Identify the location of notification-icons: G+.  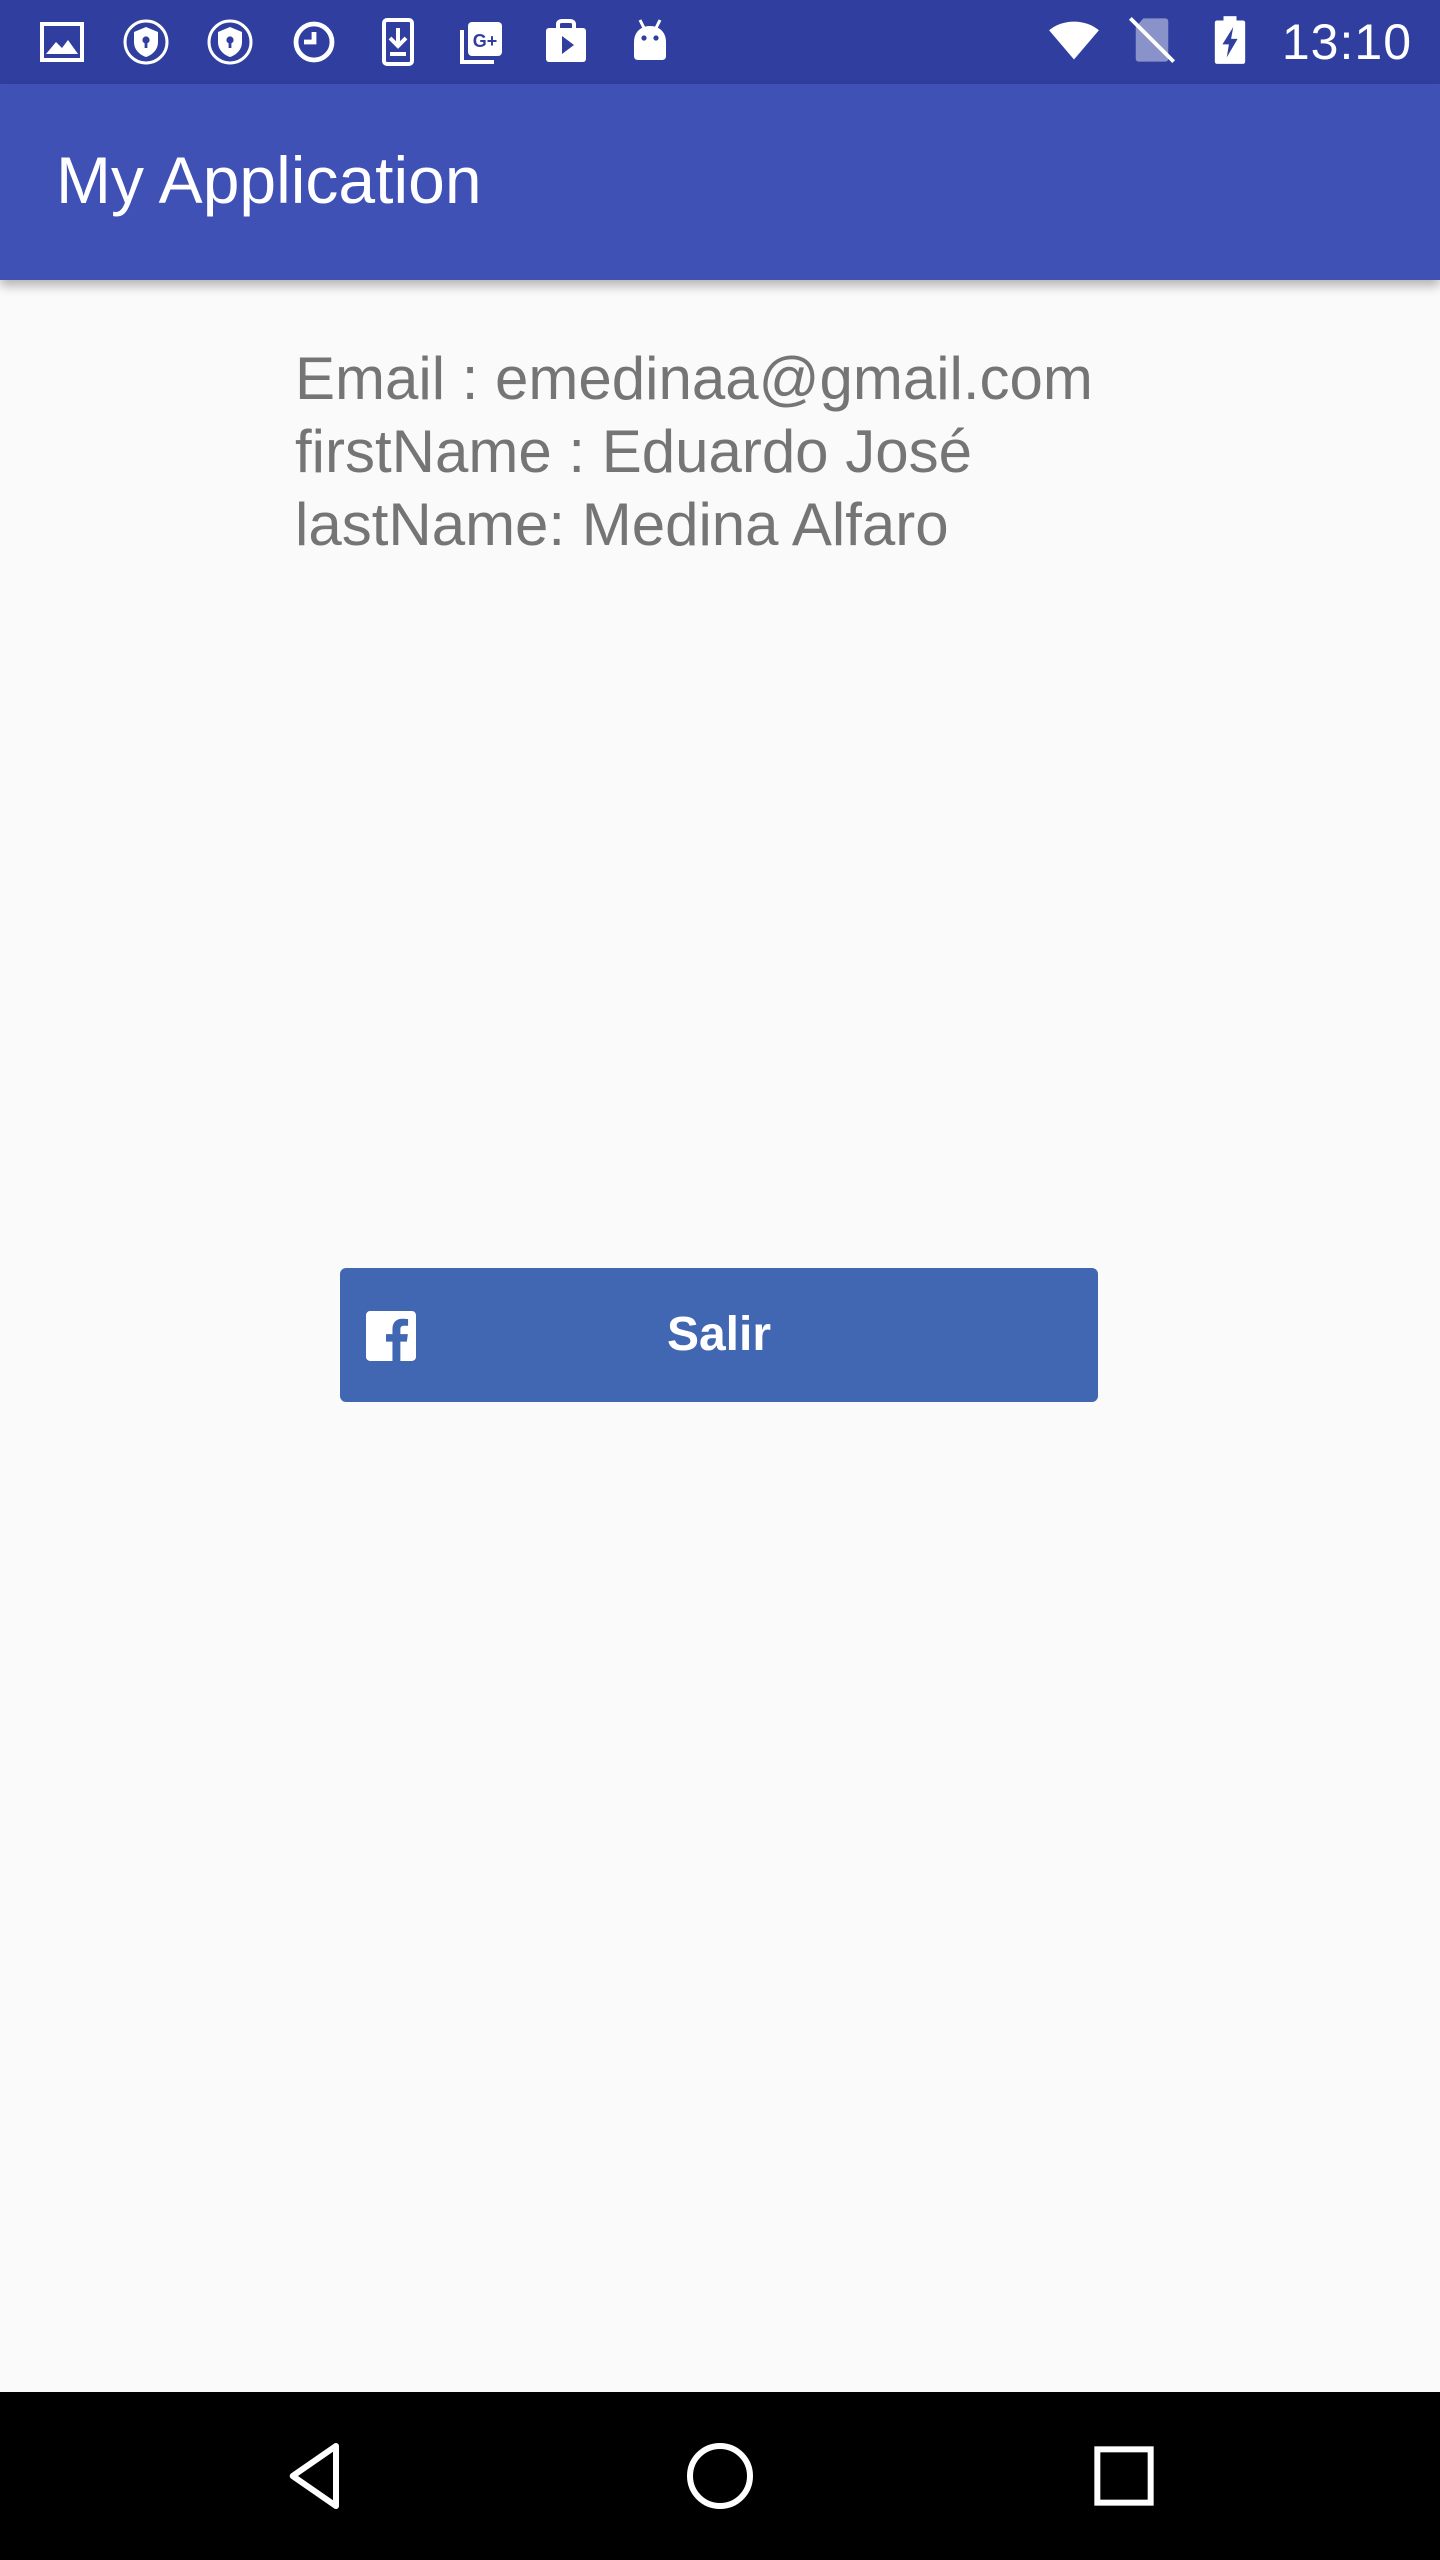
(374, 42).